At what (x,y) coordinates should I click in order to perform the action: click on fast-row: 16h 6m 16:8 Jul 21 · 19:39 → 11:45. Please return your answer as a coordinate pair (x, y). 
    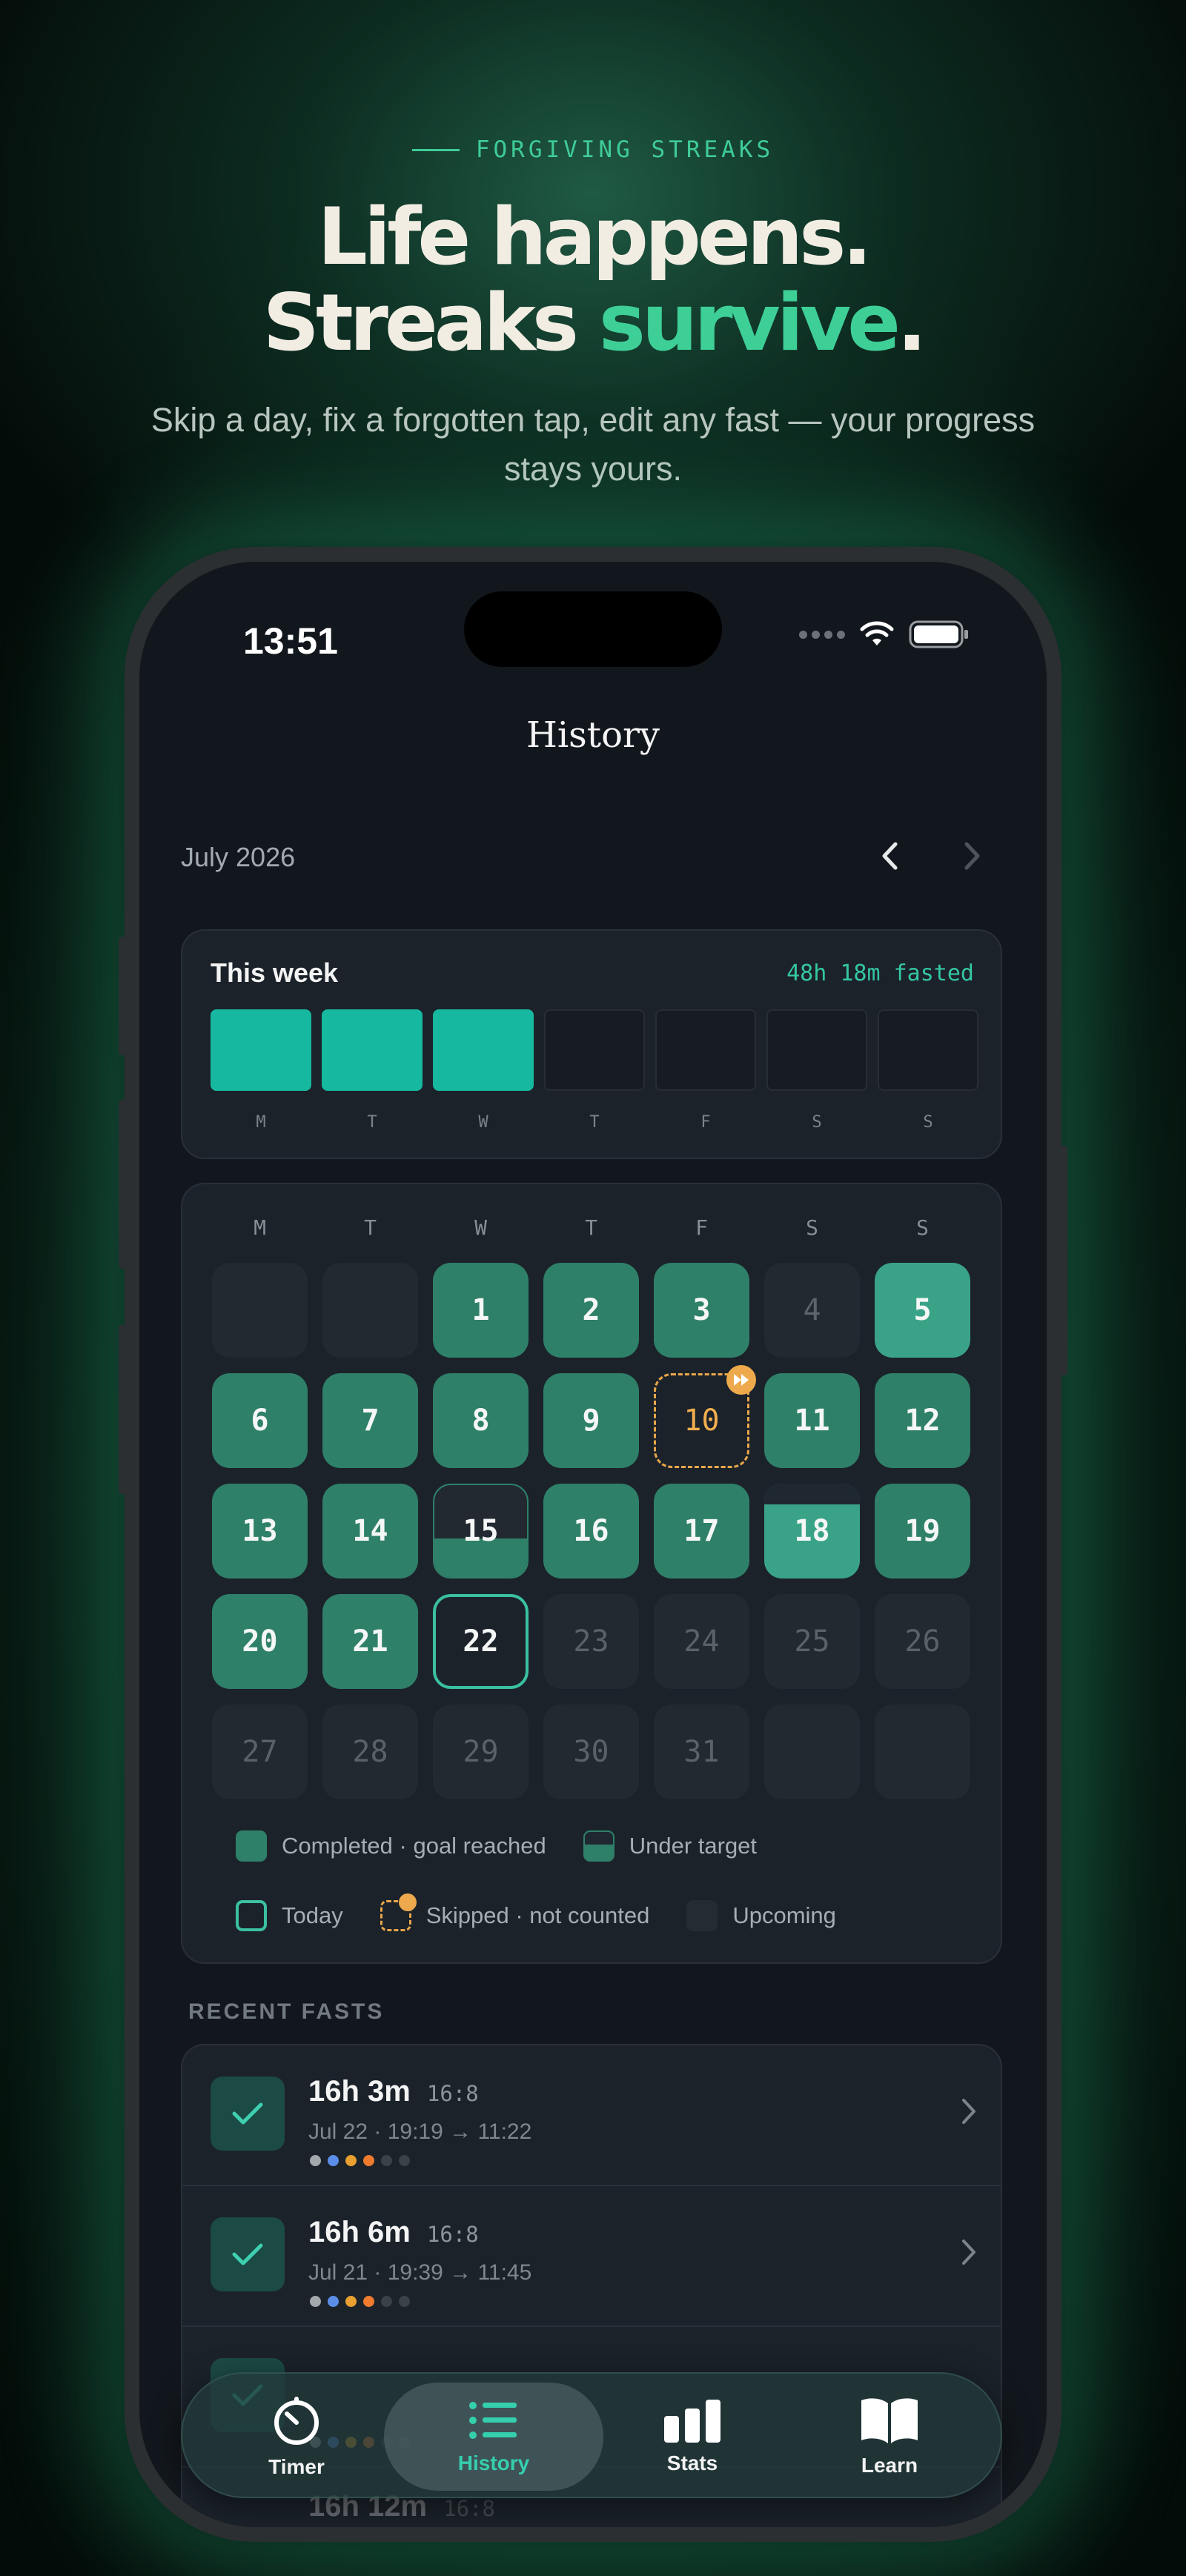
    Looking at the image, I should click on (591, 2256).